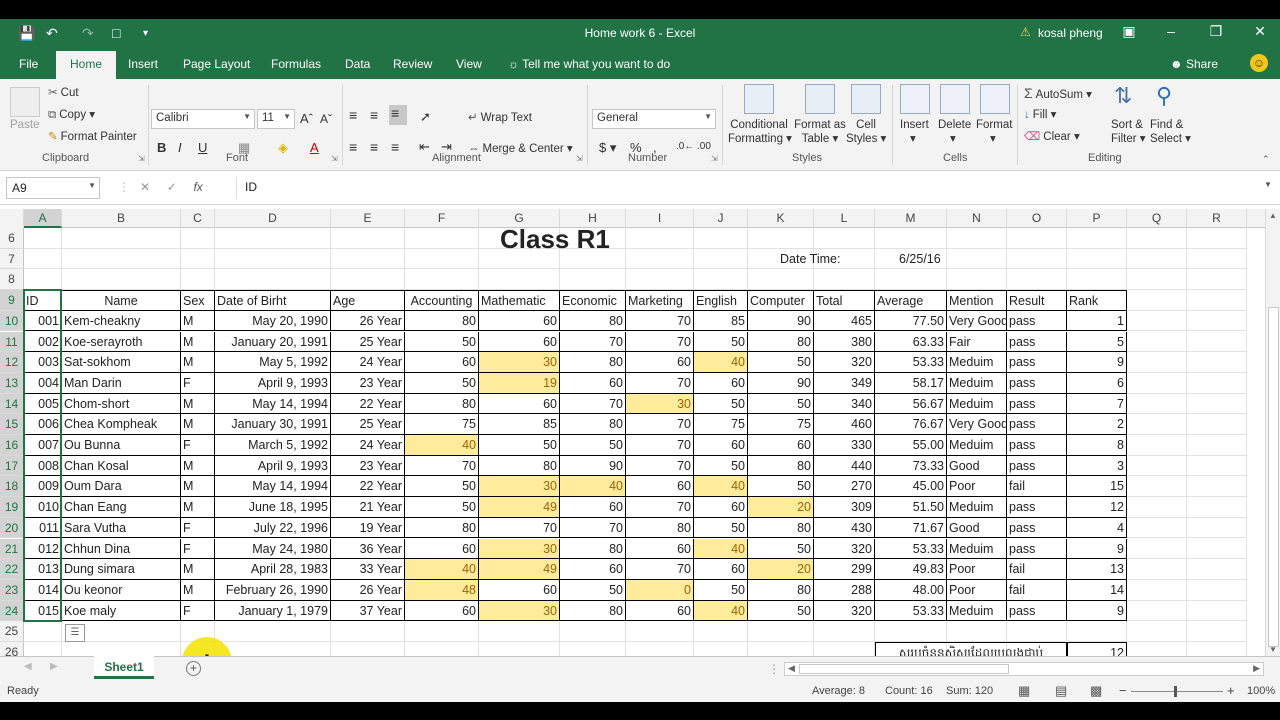  Describe the element at coordinates (43, 342) in the screenshot. I see `table-cell: 002` at that location.